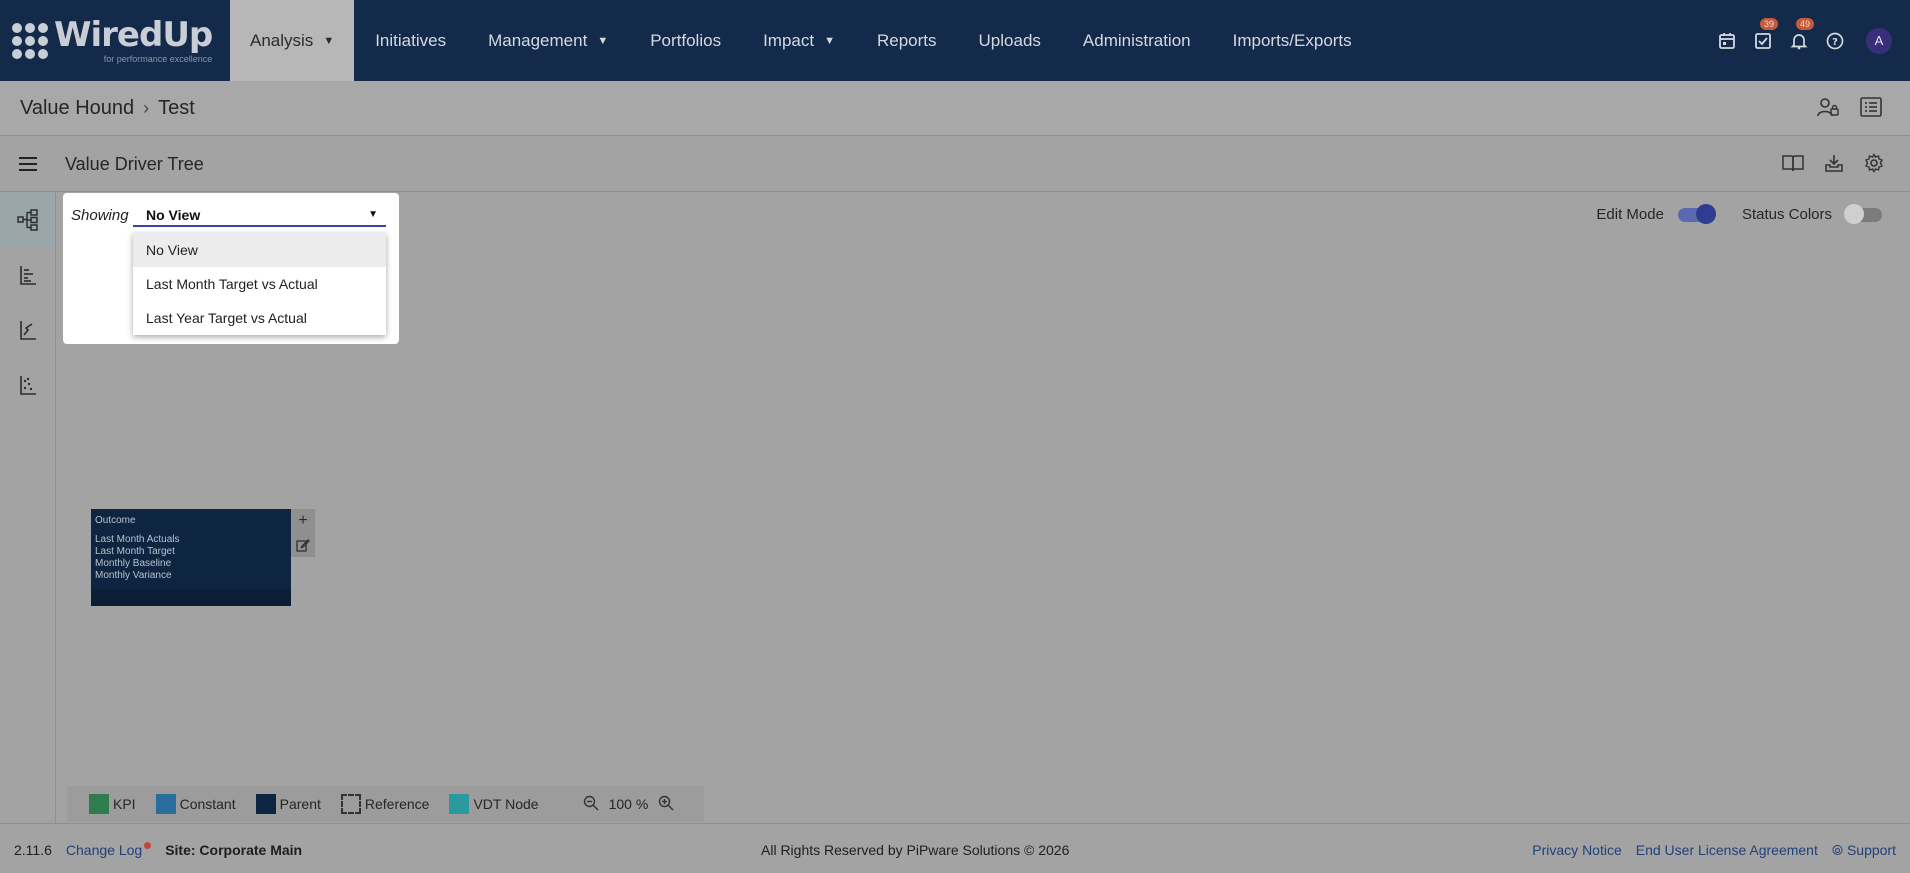 The width and height of the screenshot is (1910, 873). What do you see at coordinates (259, 214) in the screenshot?
I see `view-select: No View ▼` at bounding box center [259, 214].